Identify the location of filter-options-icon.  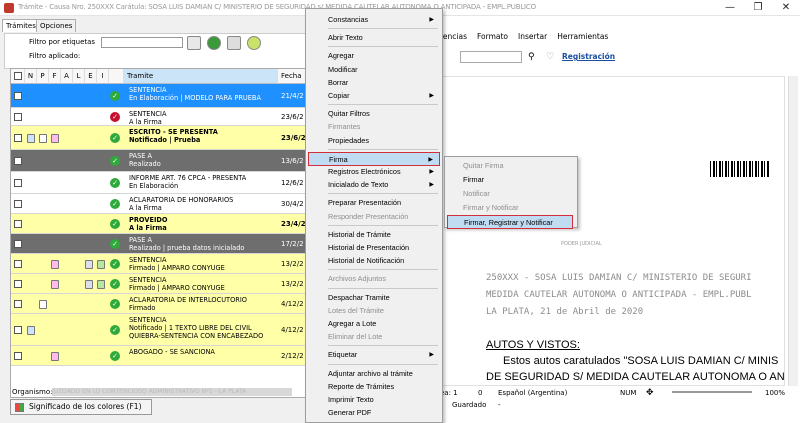
(194, 43).